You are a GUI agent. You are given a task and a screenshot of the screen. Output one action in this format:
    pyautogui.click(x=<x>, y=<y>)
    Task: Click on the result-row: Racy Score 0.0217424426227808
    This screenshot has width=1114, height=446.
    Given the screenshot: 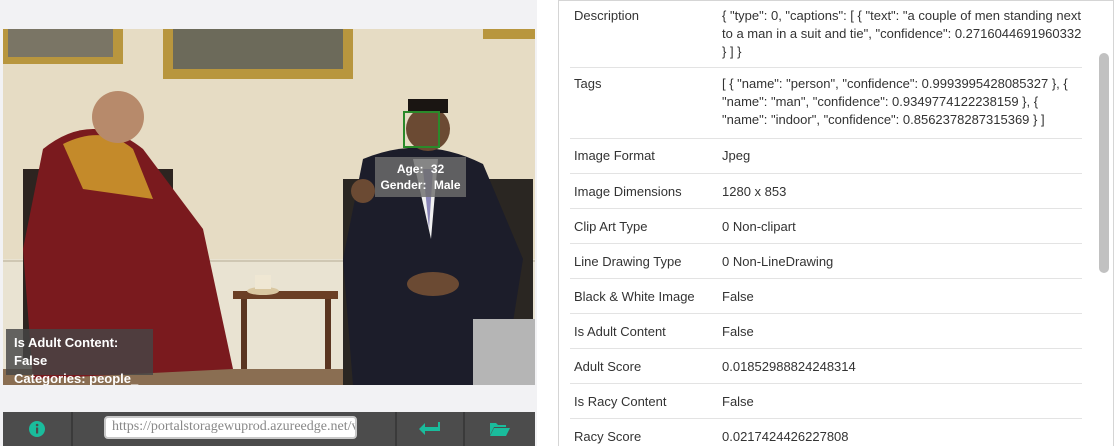 What is the action you would take?
    pyautogui.click(x=826, y=432)
    